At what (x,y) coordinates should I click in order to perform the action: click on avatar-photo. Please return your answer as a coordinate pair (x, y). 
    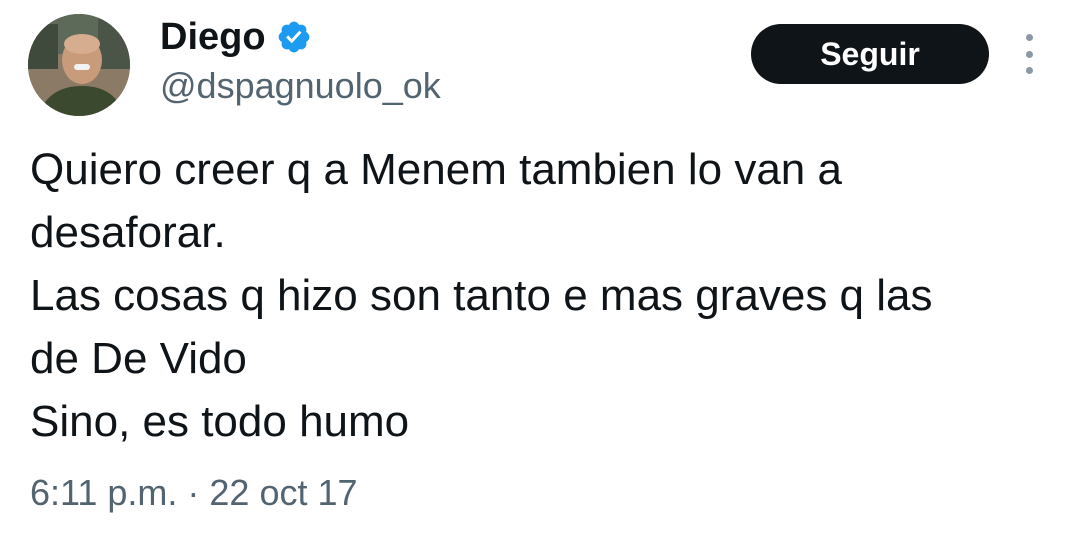
    Looking at the image, I should click on (79, 65).